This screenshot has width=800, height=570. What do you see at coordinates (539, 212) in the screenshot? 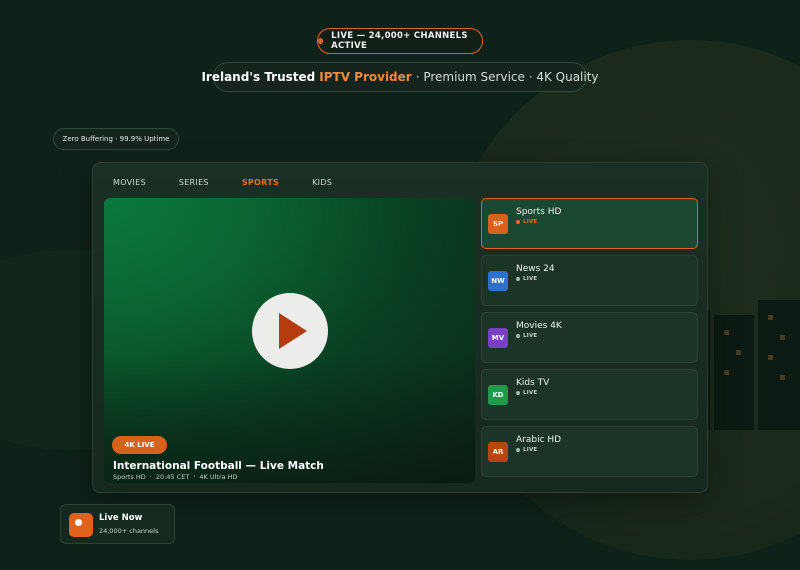
I see `channel-name: Sports HD` at bounding box center [539, 212].